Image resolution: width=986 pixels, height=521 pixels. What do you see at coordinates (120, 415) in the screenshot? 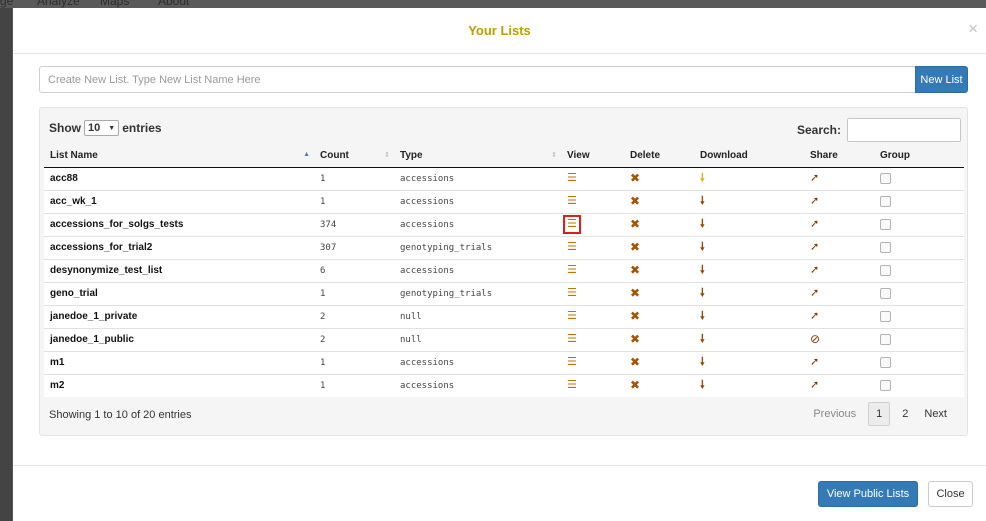
I see `table-info: Showing 1 to 10 of 20 entries` at bounding box center [120, 415].